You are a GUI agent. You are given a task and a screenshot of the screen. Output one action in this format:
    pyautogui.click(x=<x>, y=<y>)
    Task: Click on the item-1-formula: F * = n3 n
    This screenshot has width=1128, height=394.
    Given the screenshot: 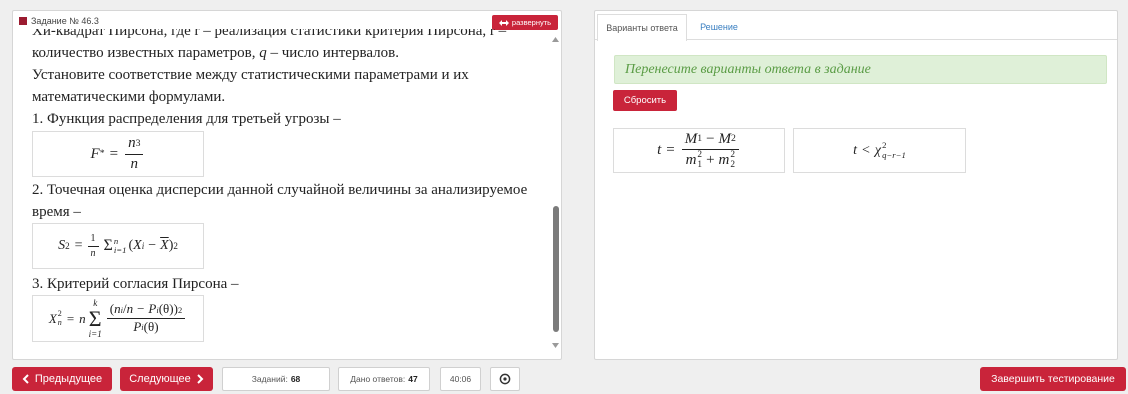 What is the action you would take?
    pyautogui.click(x=118, y=154)
    